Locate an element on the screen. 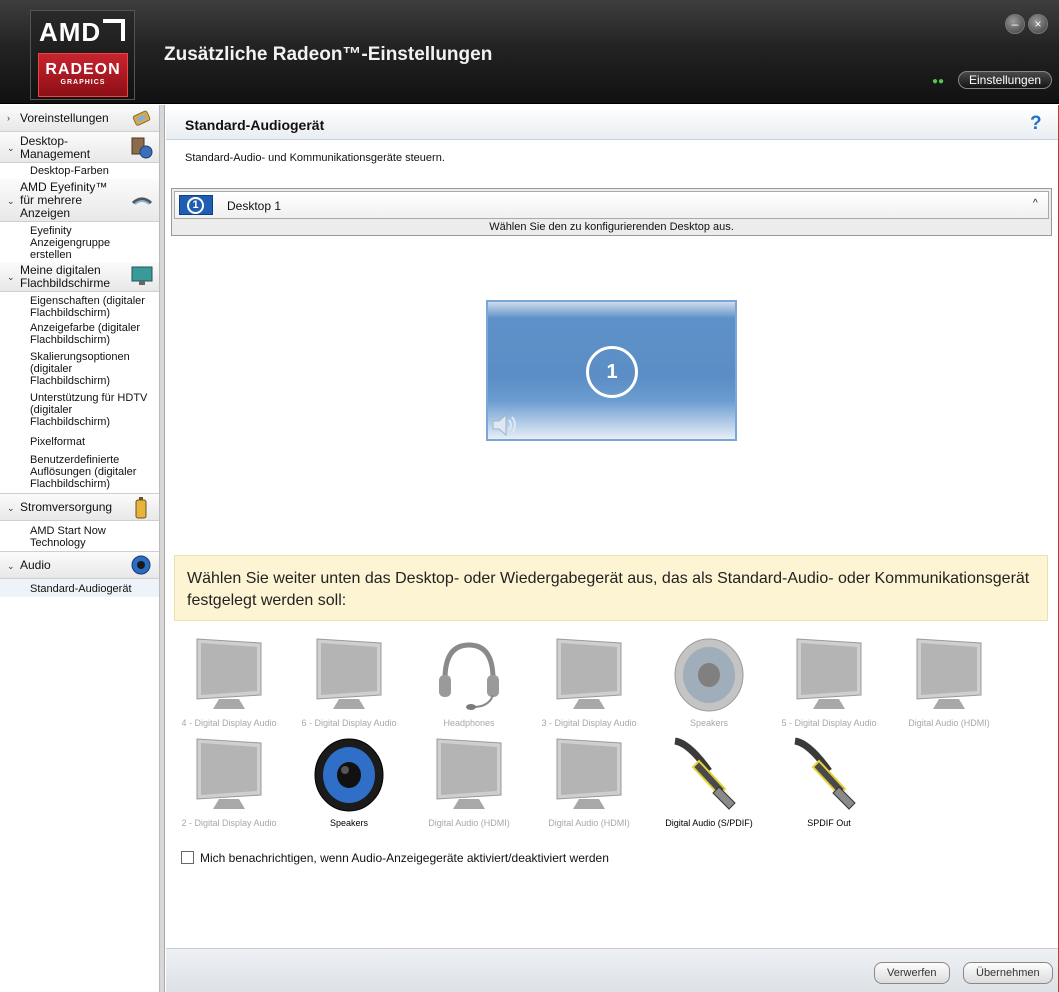 The width and height of the screenshot is (1059, 992). sidebar-item-label: Standard-Audiogerät is located at coordinates (81, 589).